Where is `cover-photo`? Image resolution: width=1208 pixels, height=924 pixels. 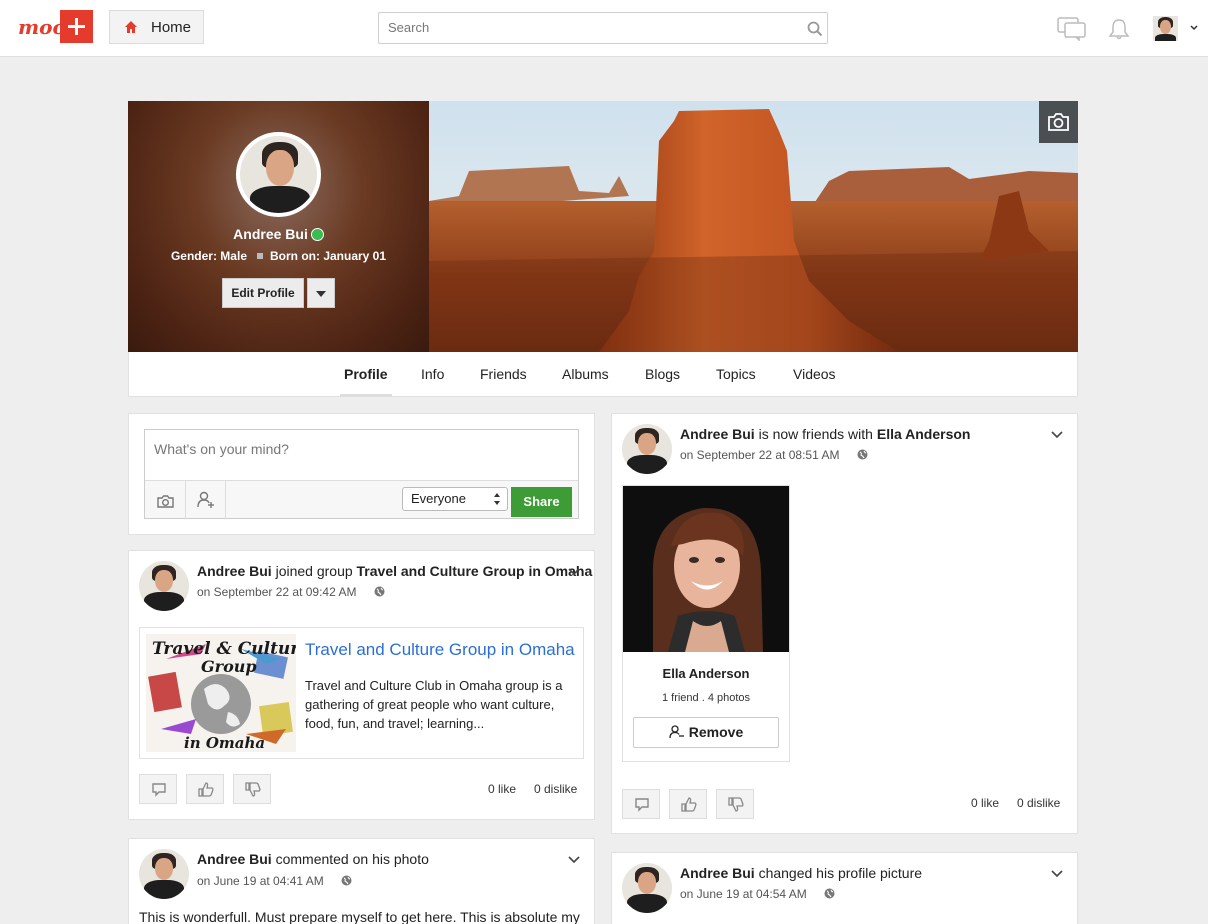 cover-photo is located at coordinates (753, 226).